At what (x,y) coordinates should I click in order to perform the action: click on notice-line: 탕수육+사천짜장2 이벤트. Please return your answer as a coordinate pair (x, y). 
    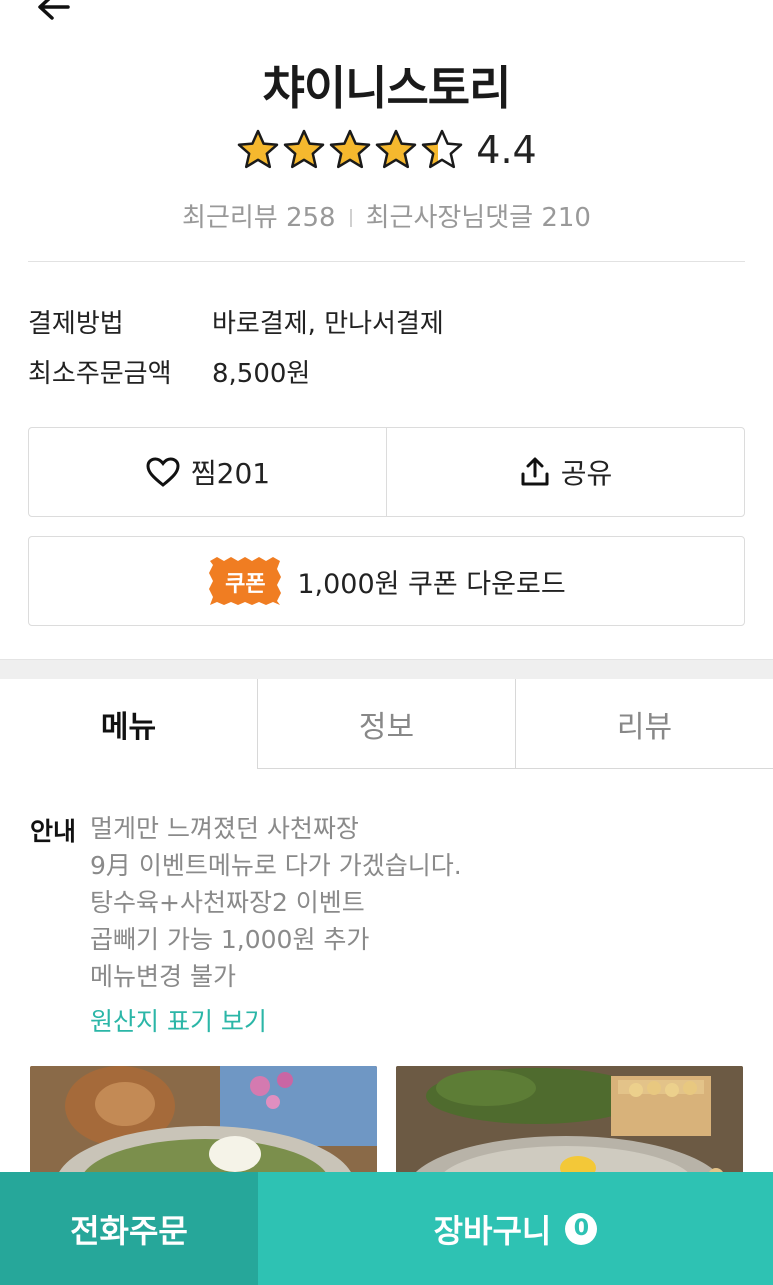
    Looking at the image, I should click on (227, 902).